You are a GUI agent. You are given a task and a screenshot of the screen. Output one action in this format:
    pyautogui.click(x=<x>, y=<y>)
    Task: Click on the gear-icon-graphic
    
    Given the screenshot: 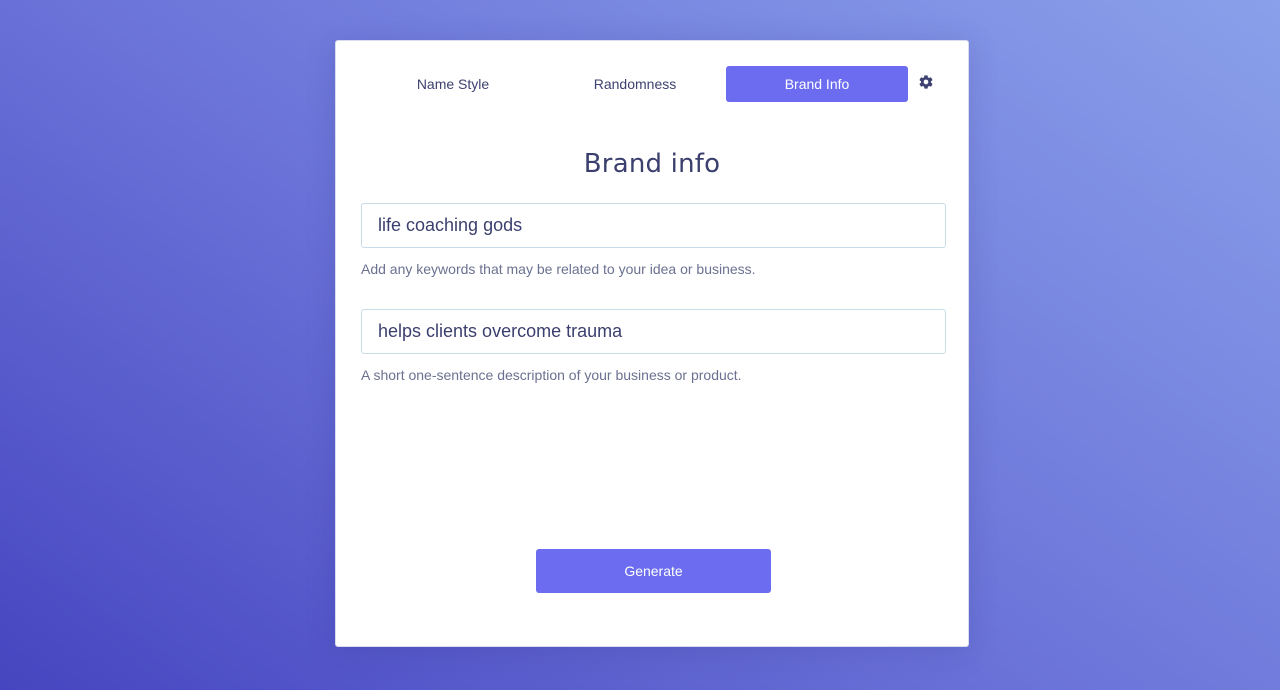 What is the action you would take?
    pyautogui.click(x=926, y=82)
    